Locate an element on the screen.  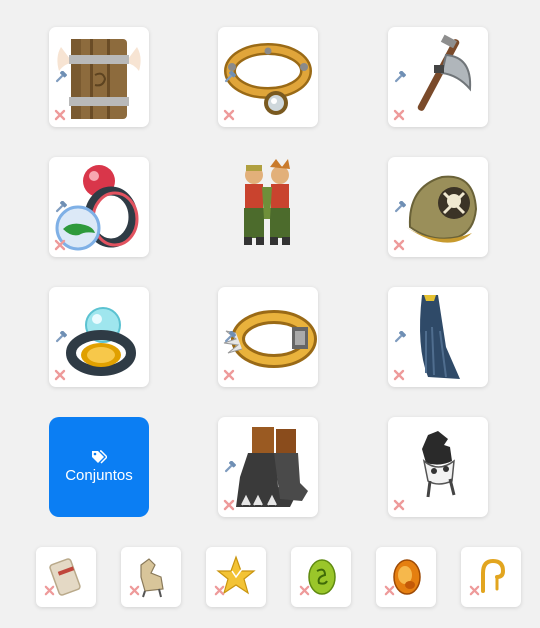
hat-slot is located at coordinates (438, 207).